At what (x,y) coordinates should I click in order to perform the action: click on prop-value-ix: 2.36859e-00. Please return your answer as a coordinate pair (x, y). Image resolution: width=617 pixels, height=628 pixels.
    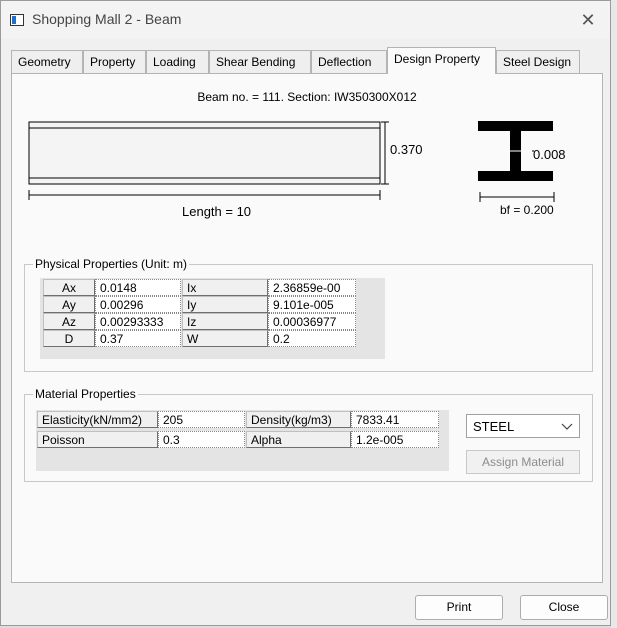
    Looking at the image, I should click on (312, 287).